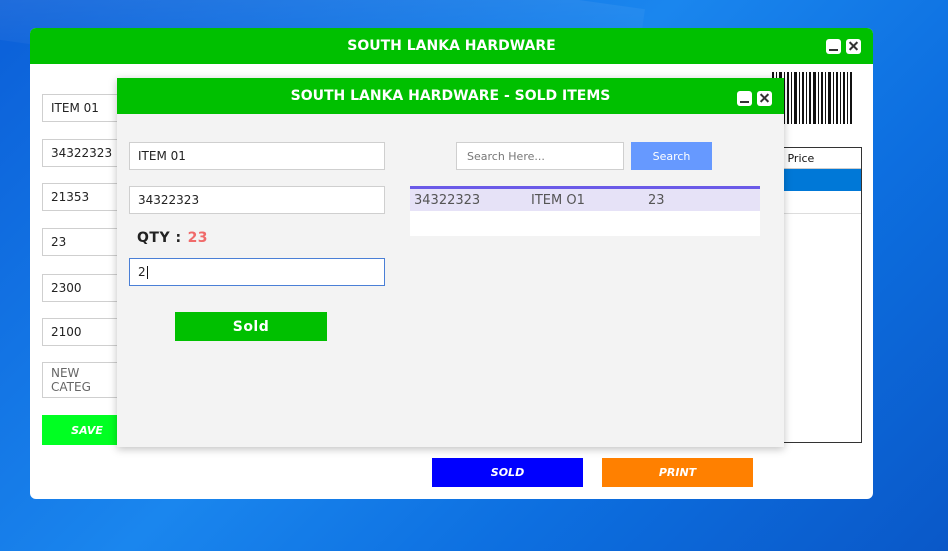 Image resolution: width=948 pixels, height=551 pixels. I want to click on sell-qty-value: 2, so click(142, 272).